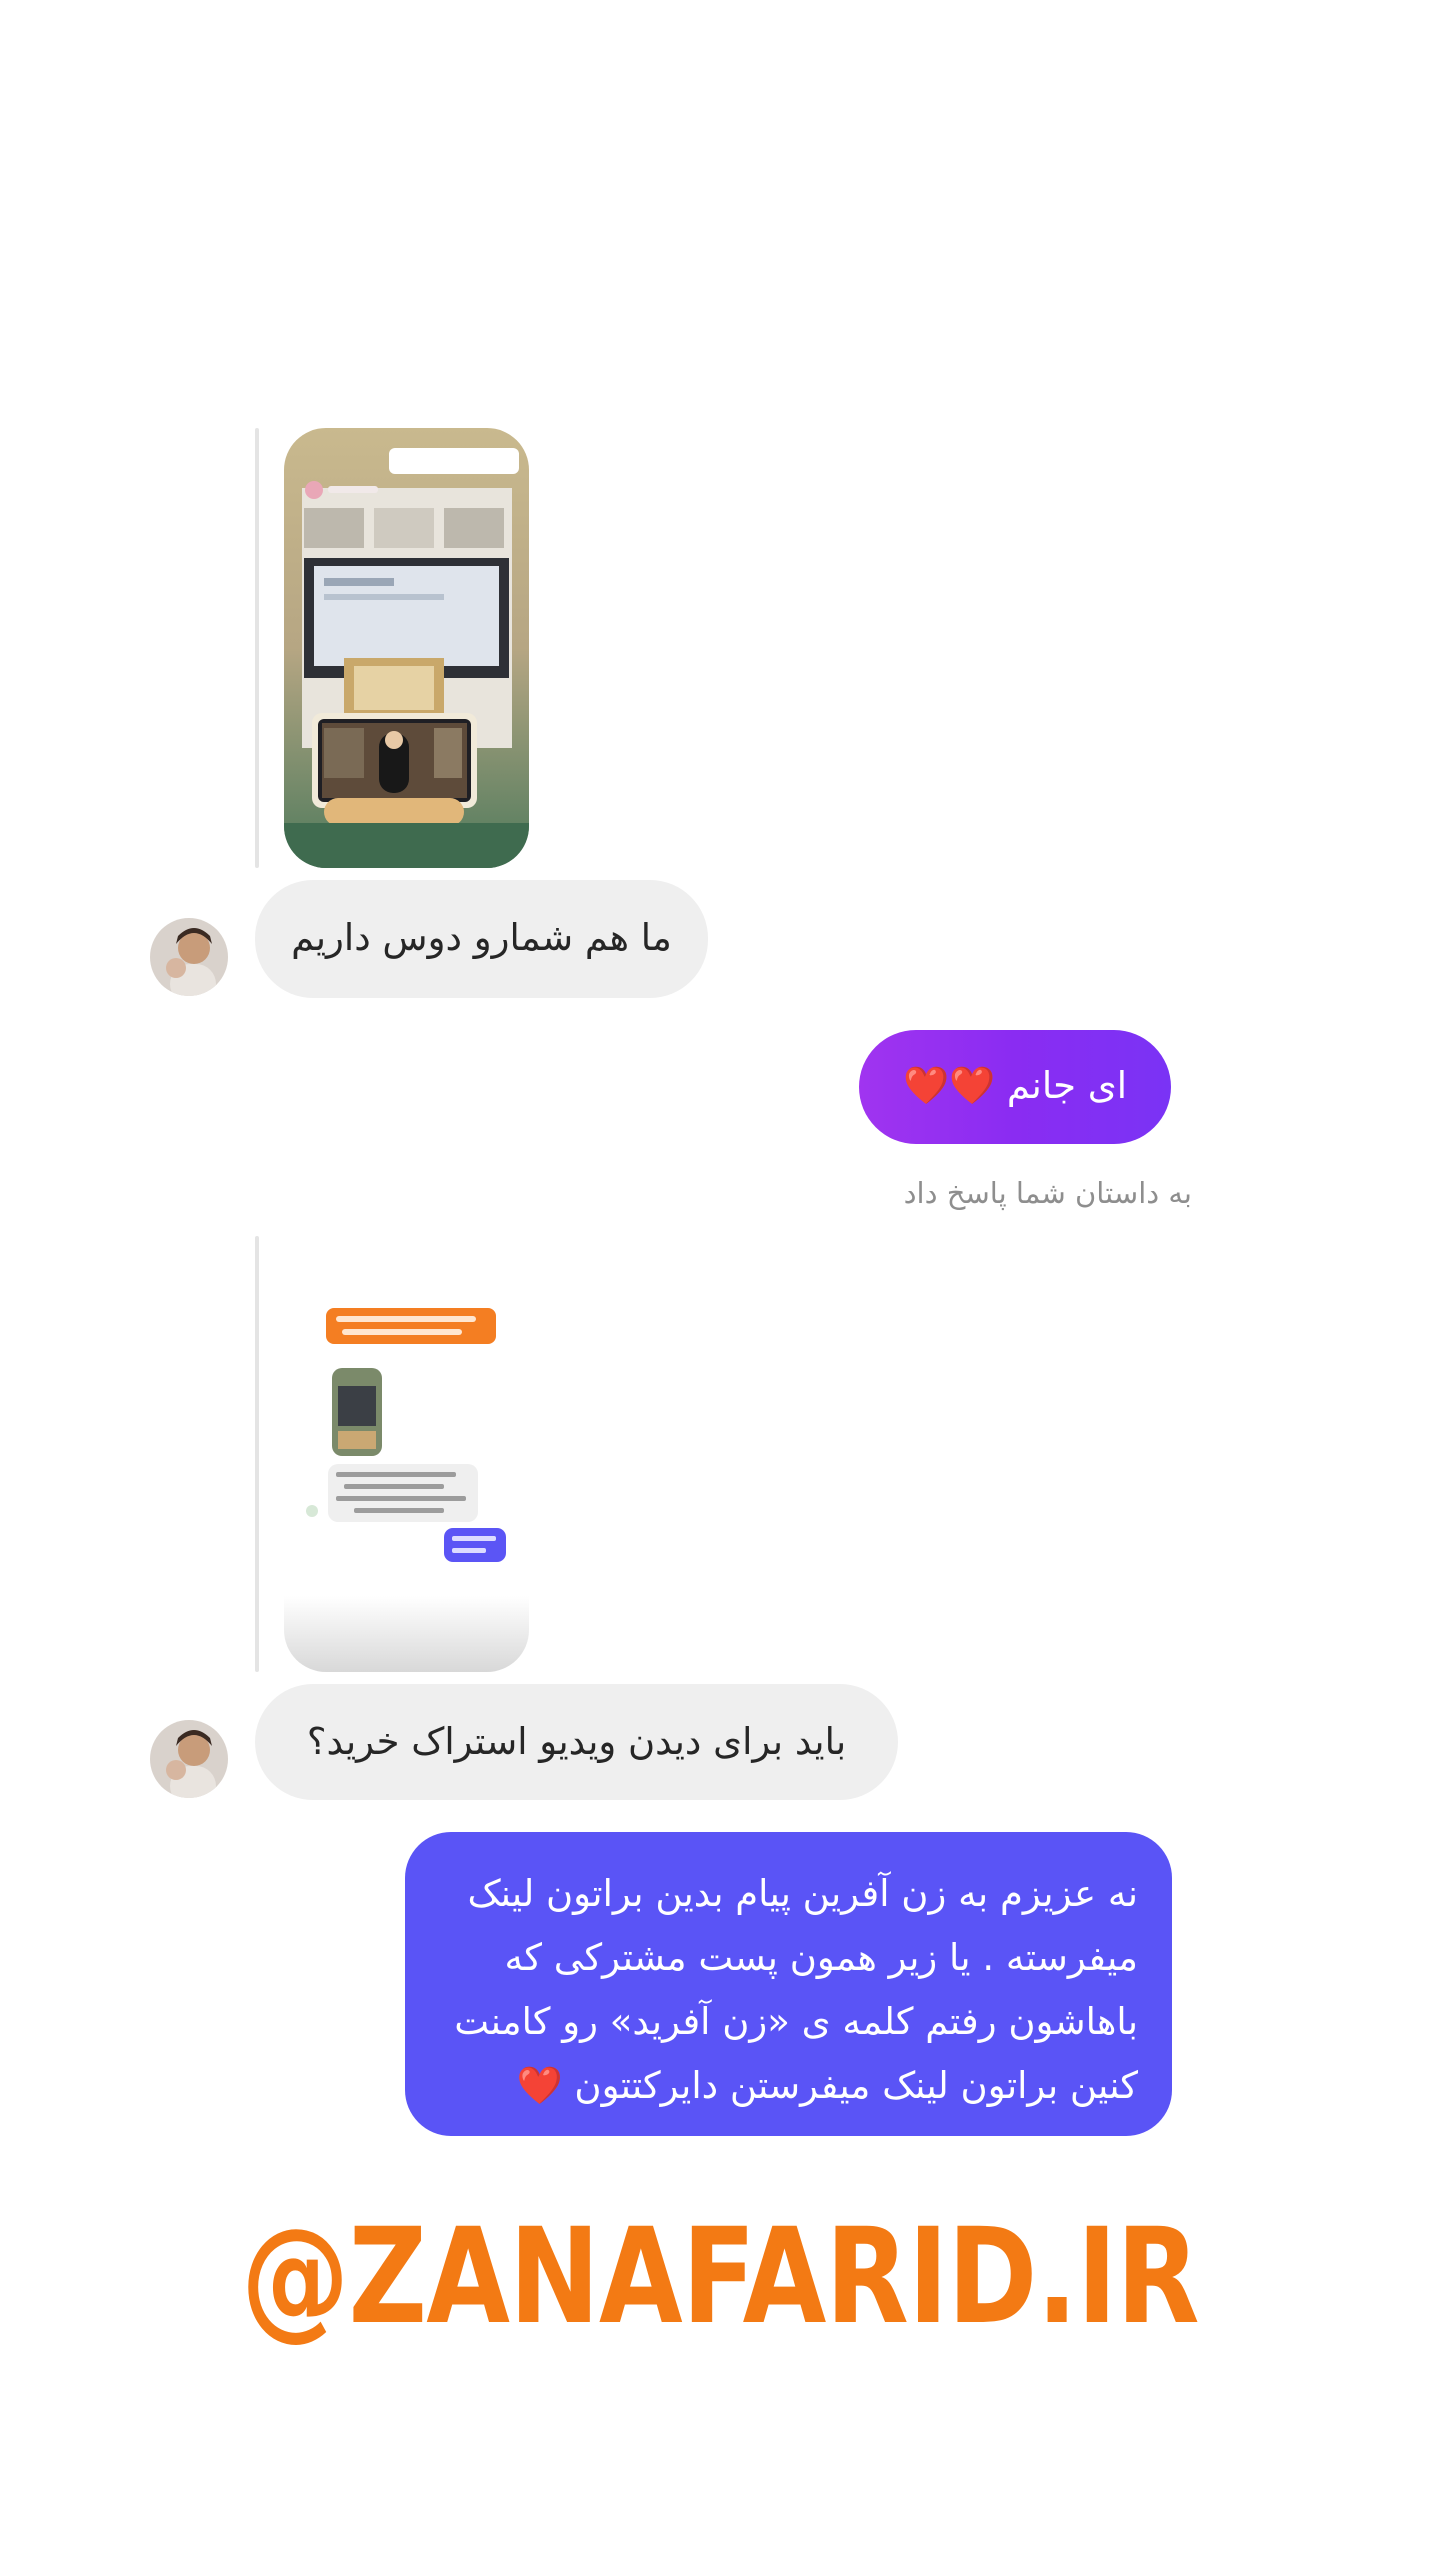  Describe the element at coordinates (1015, 1087) in the screenshot. I see `outgoing-message: ای جانم ❤️❤️` at that location.